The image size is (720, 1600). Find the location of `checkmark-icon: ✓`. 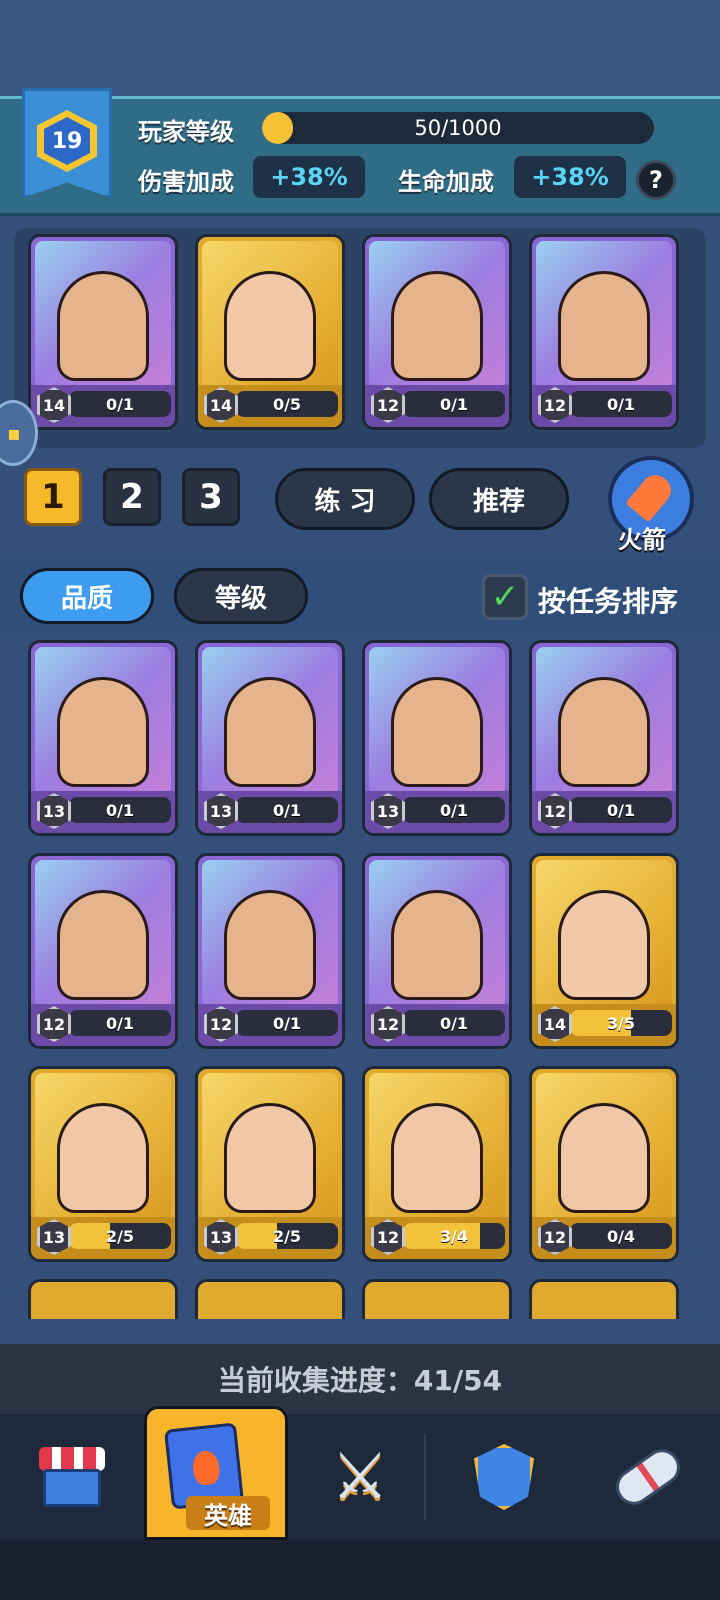

checkmark-icon: ✓ is located at coordinates (505, 597).